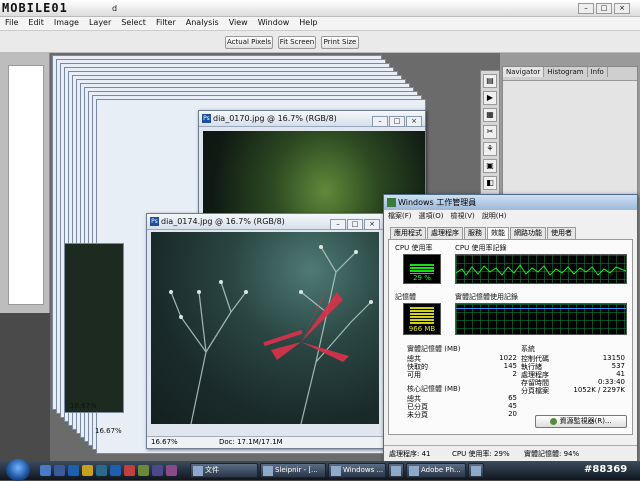 This screenshot has width=640, height=481. What do you see at coordinates (490, 98) in the screenshot?
I see `actions-panel-icon: ▶` at bounding box center [490, 98].